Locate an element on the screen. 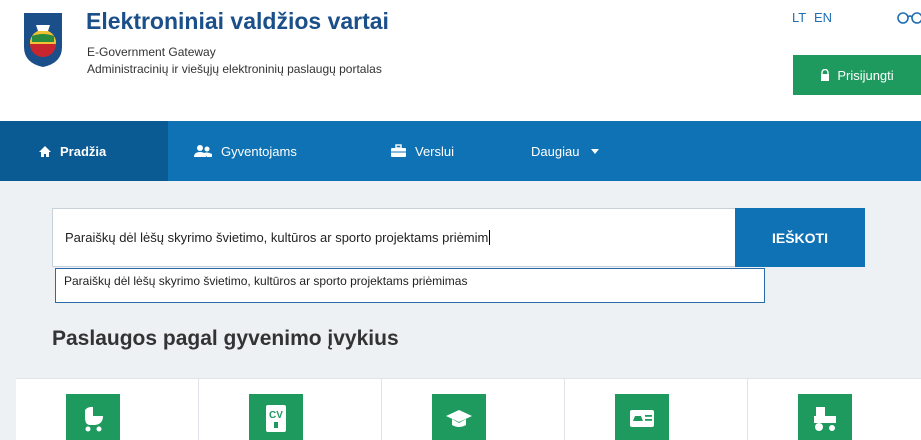 This screenshot has width=921, height=440. nav-item-residents: Gyventojams is located at coordinates (245, 151).